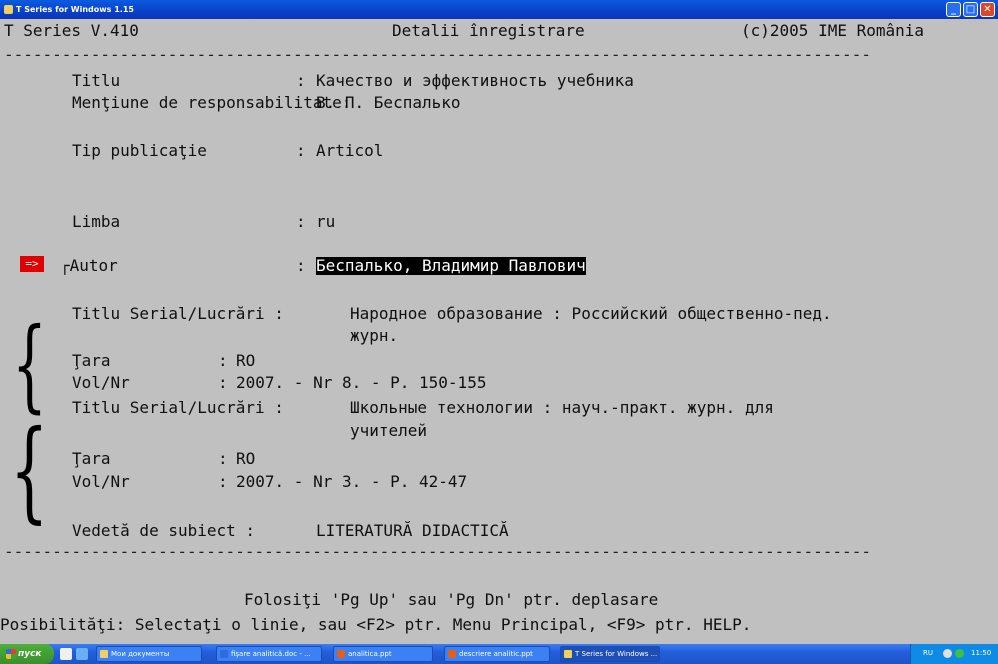 The height and width of the screenshot is (664, 998). I want to click on quick-launch-desktop-icon, so click(82, 654).